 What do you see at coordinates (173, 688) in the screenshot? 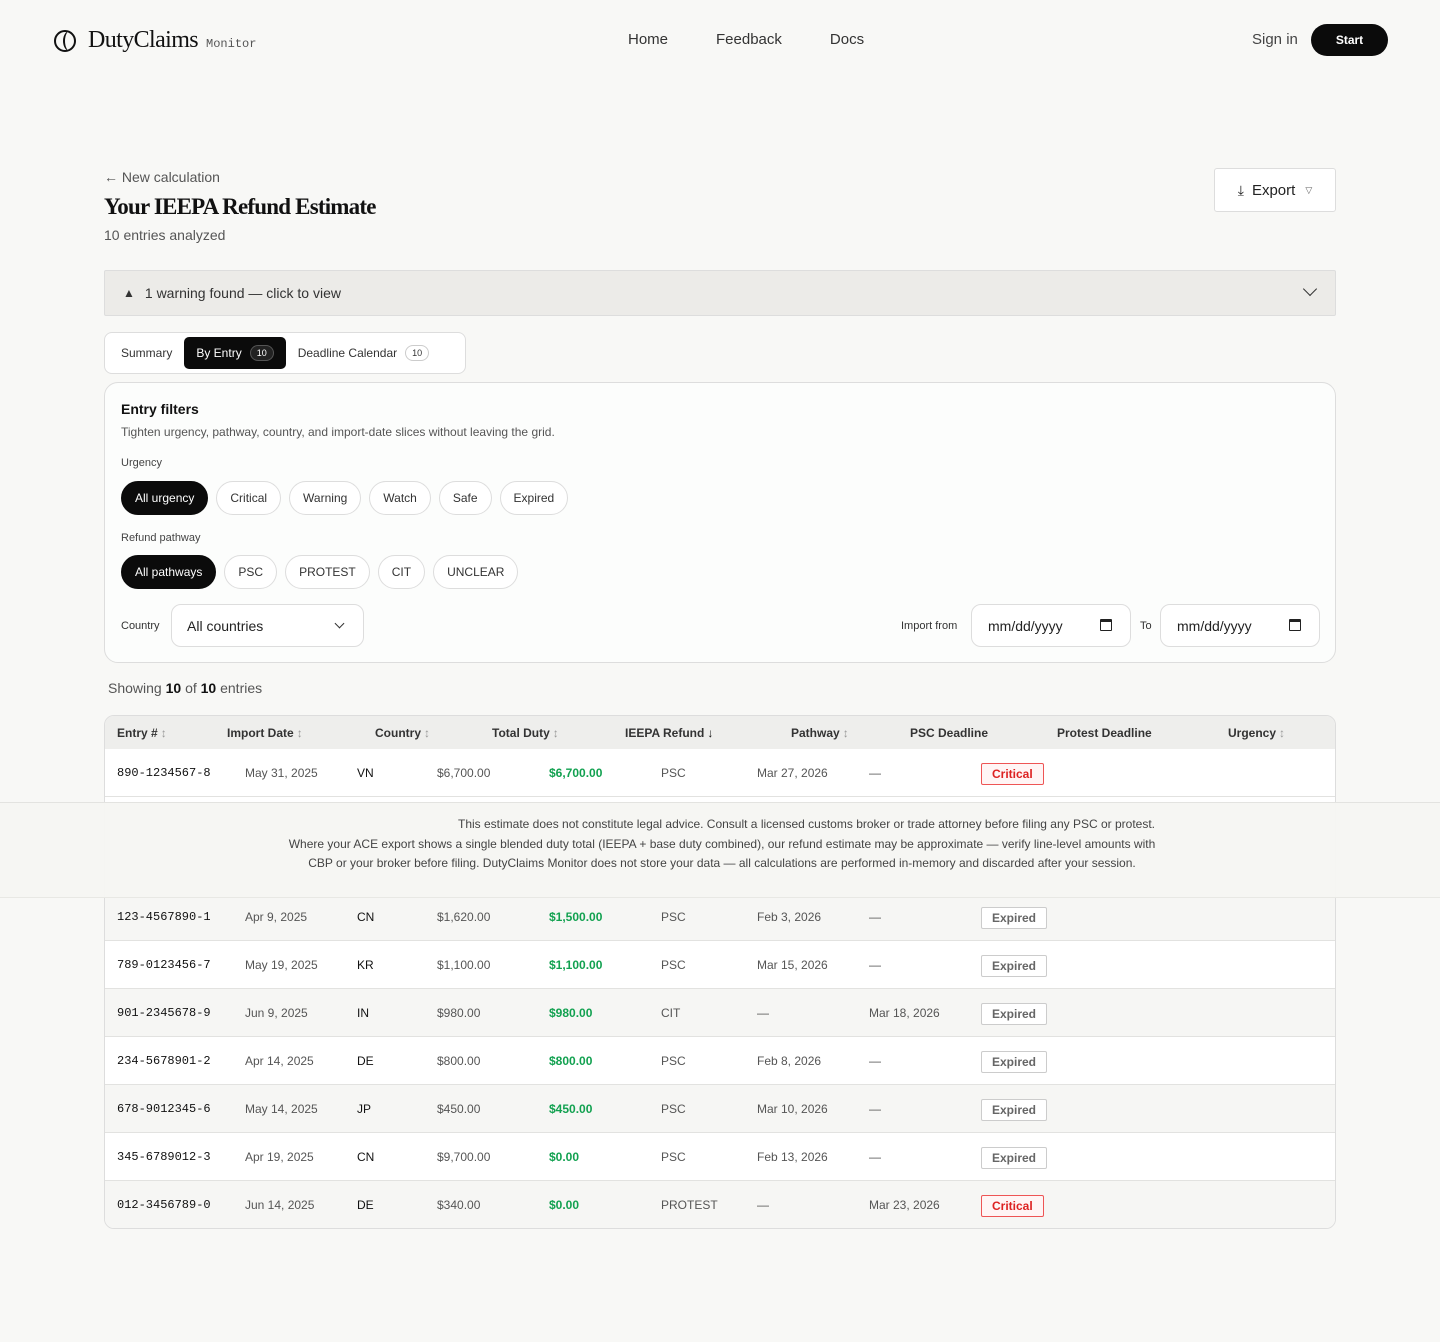
I see `showing-shown: 10` at bounding box center [173, 688].